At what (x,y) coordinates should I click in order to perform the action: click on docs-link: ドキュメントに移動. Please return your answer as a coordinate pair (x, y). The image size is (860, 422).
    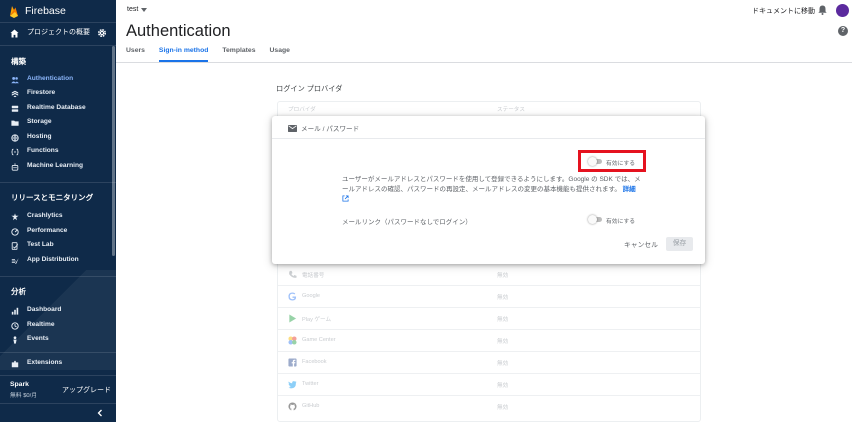
    Looking at the image, I should click on (783, 11).